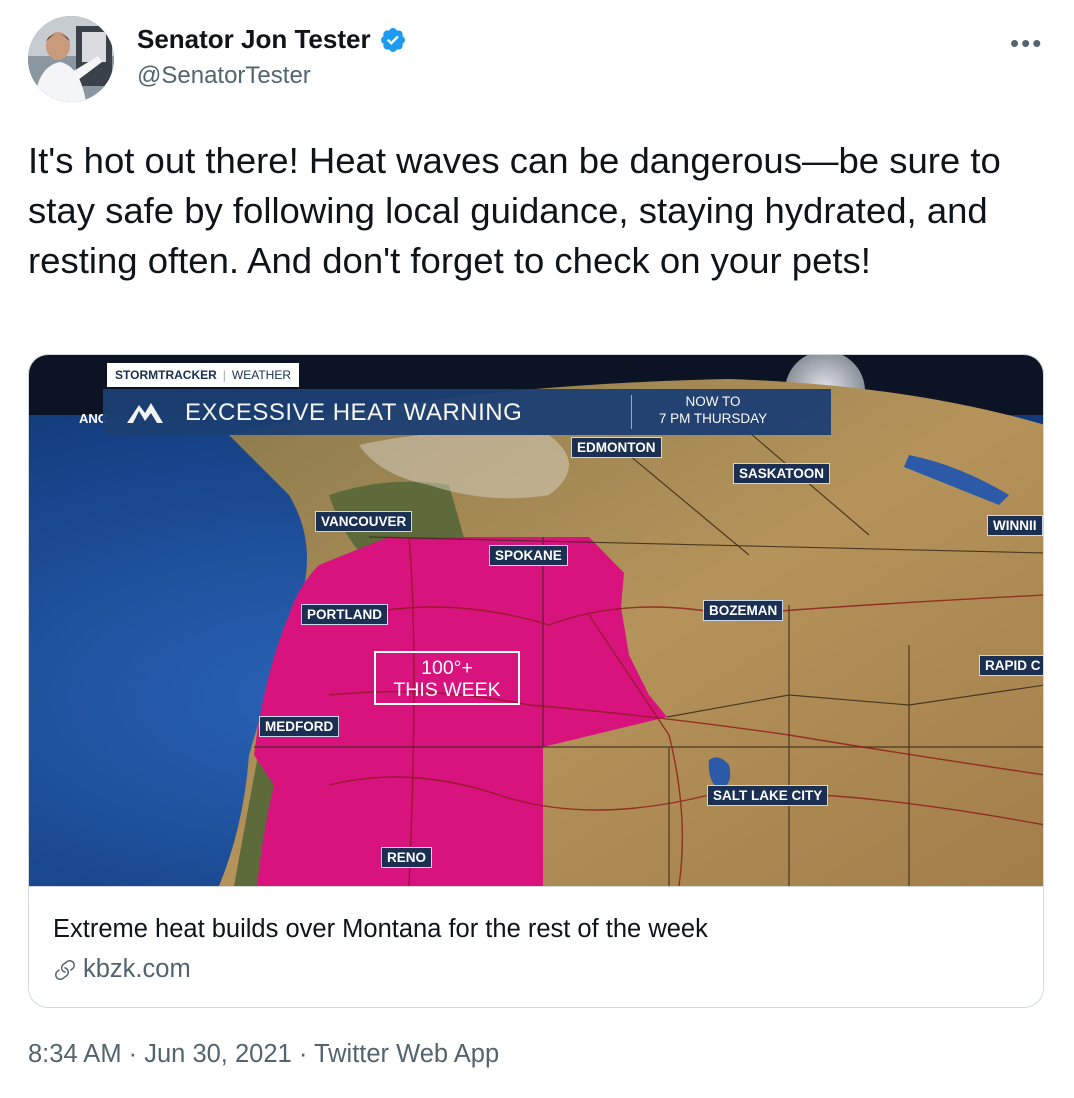 The height and width of the screenshot is (1098, 1074). I want to click on author-avatar, so click(71, 59).